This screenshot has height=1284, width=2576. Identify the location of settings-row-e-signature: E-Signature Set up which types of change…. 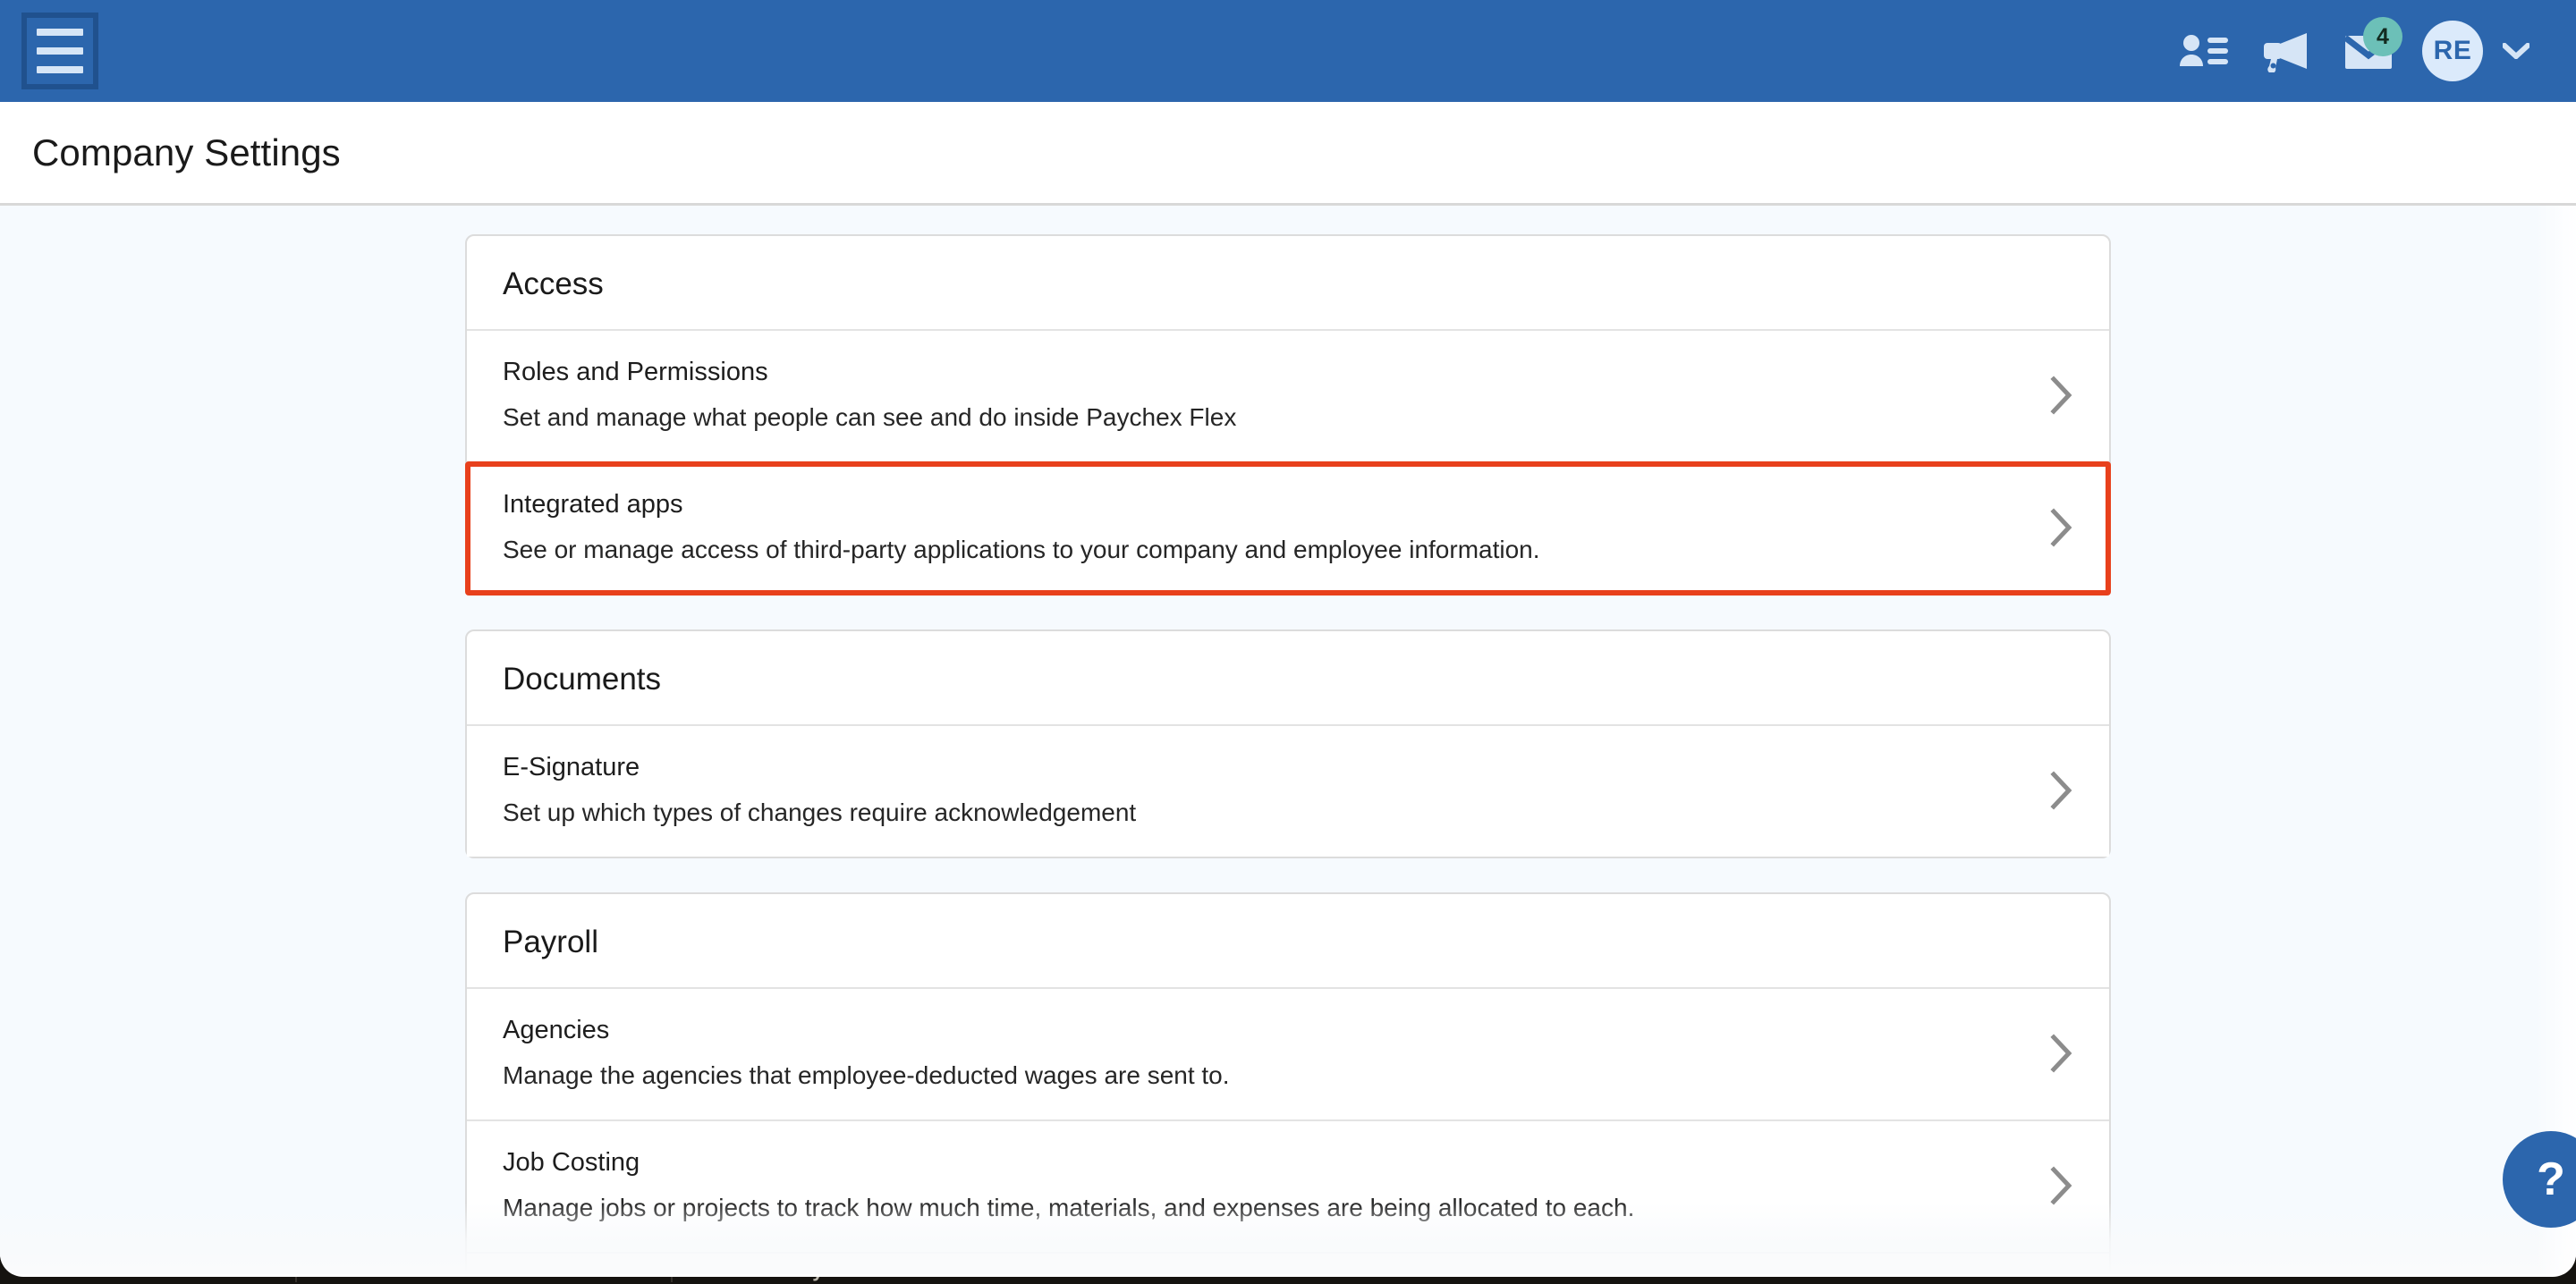
(1288, 791).